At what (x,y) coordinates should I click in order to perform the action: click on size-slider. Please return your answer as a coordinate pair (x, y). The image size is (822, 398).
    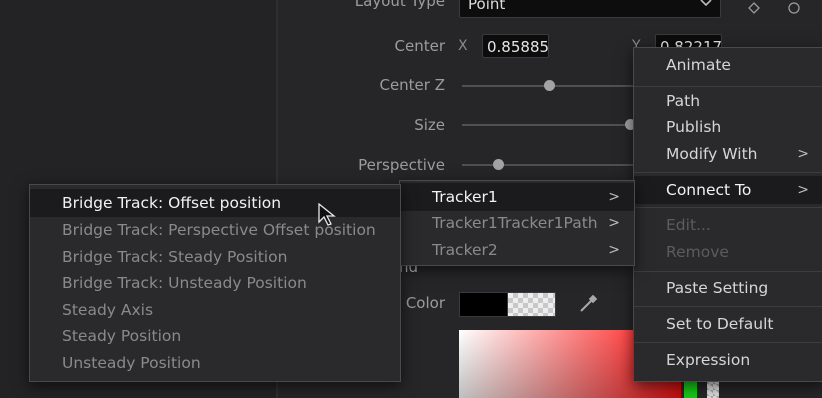
    Looking at the image, I should click on (548, 125).